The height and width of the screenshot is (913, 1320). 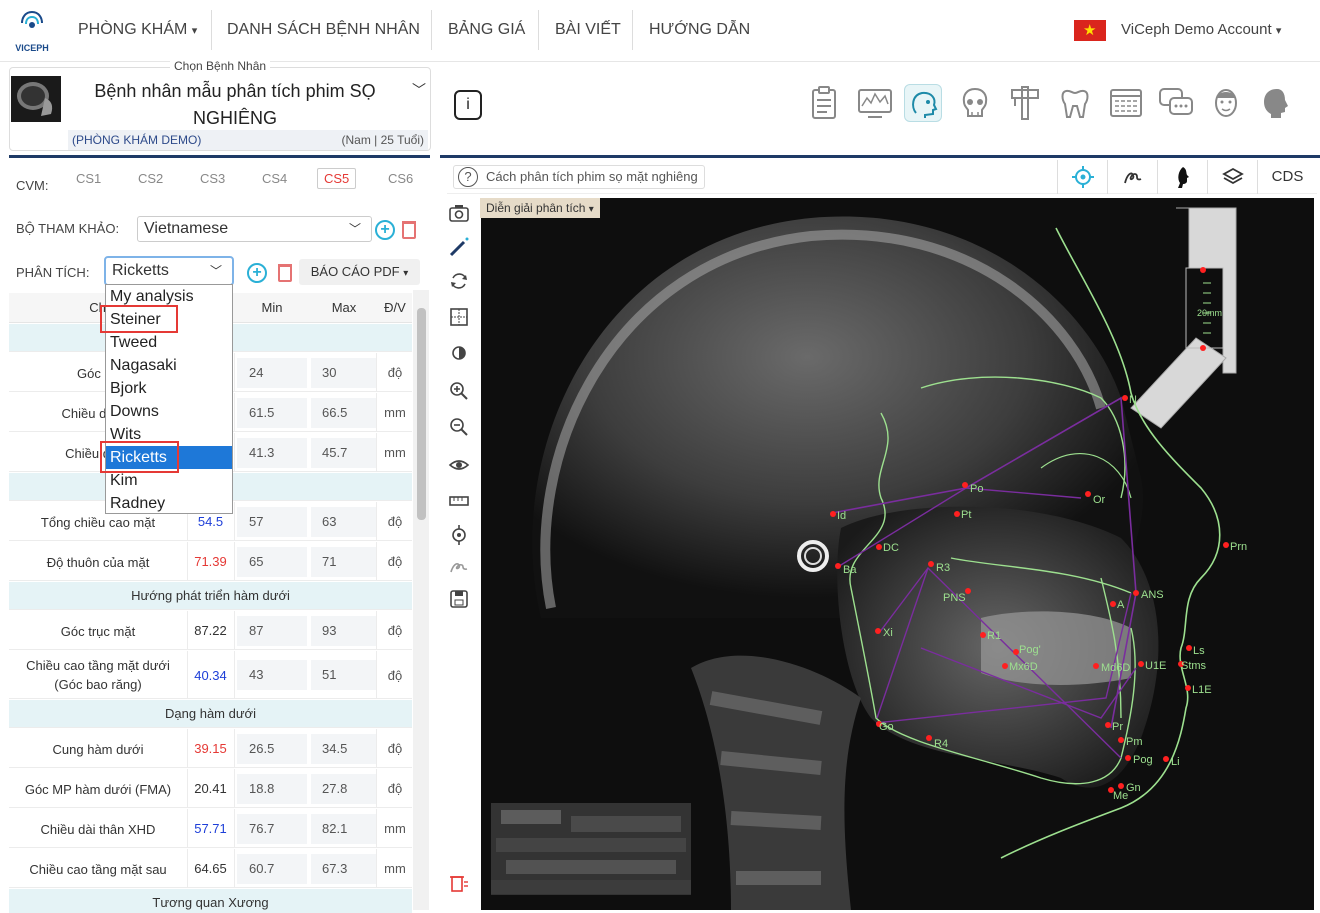 I want to click on metric-max: 63, so click(x=344, y=521).